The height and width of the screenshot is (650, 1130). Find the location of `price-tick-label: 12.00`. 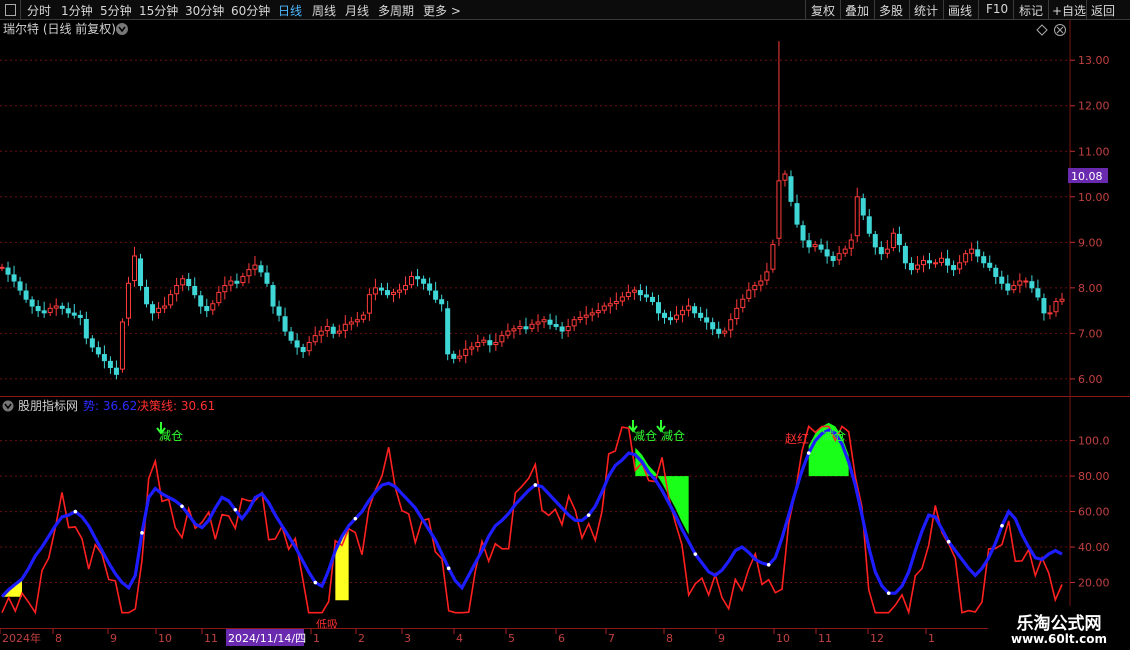

price-tick-label: 12.00 is located at coordinates (1094, 106).